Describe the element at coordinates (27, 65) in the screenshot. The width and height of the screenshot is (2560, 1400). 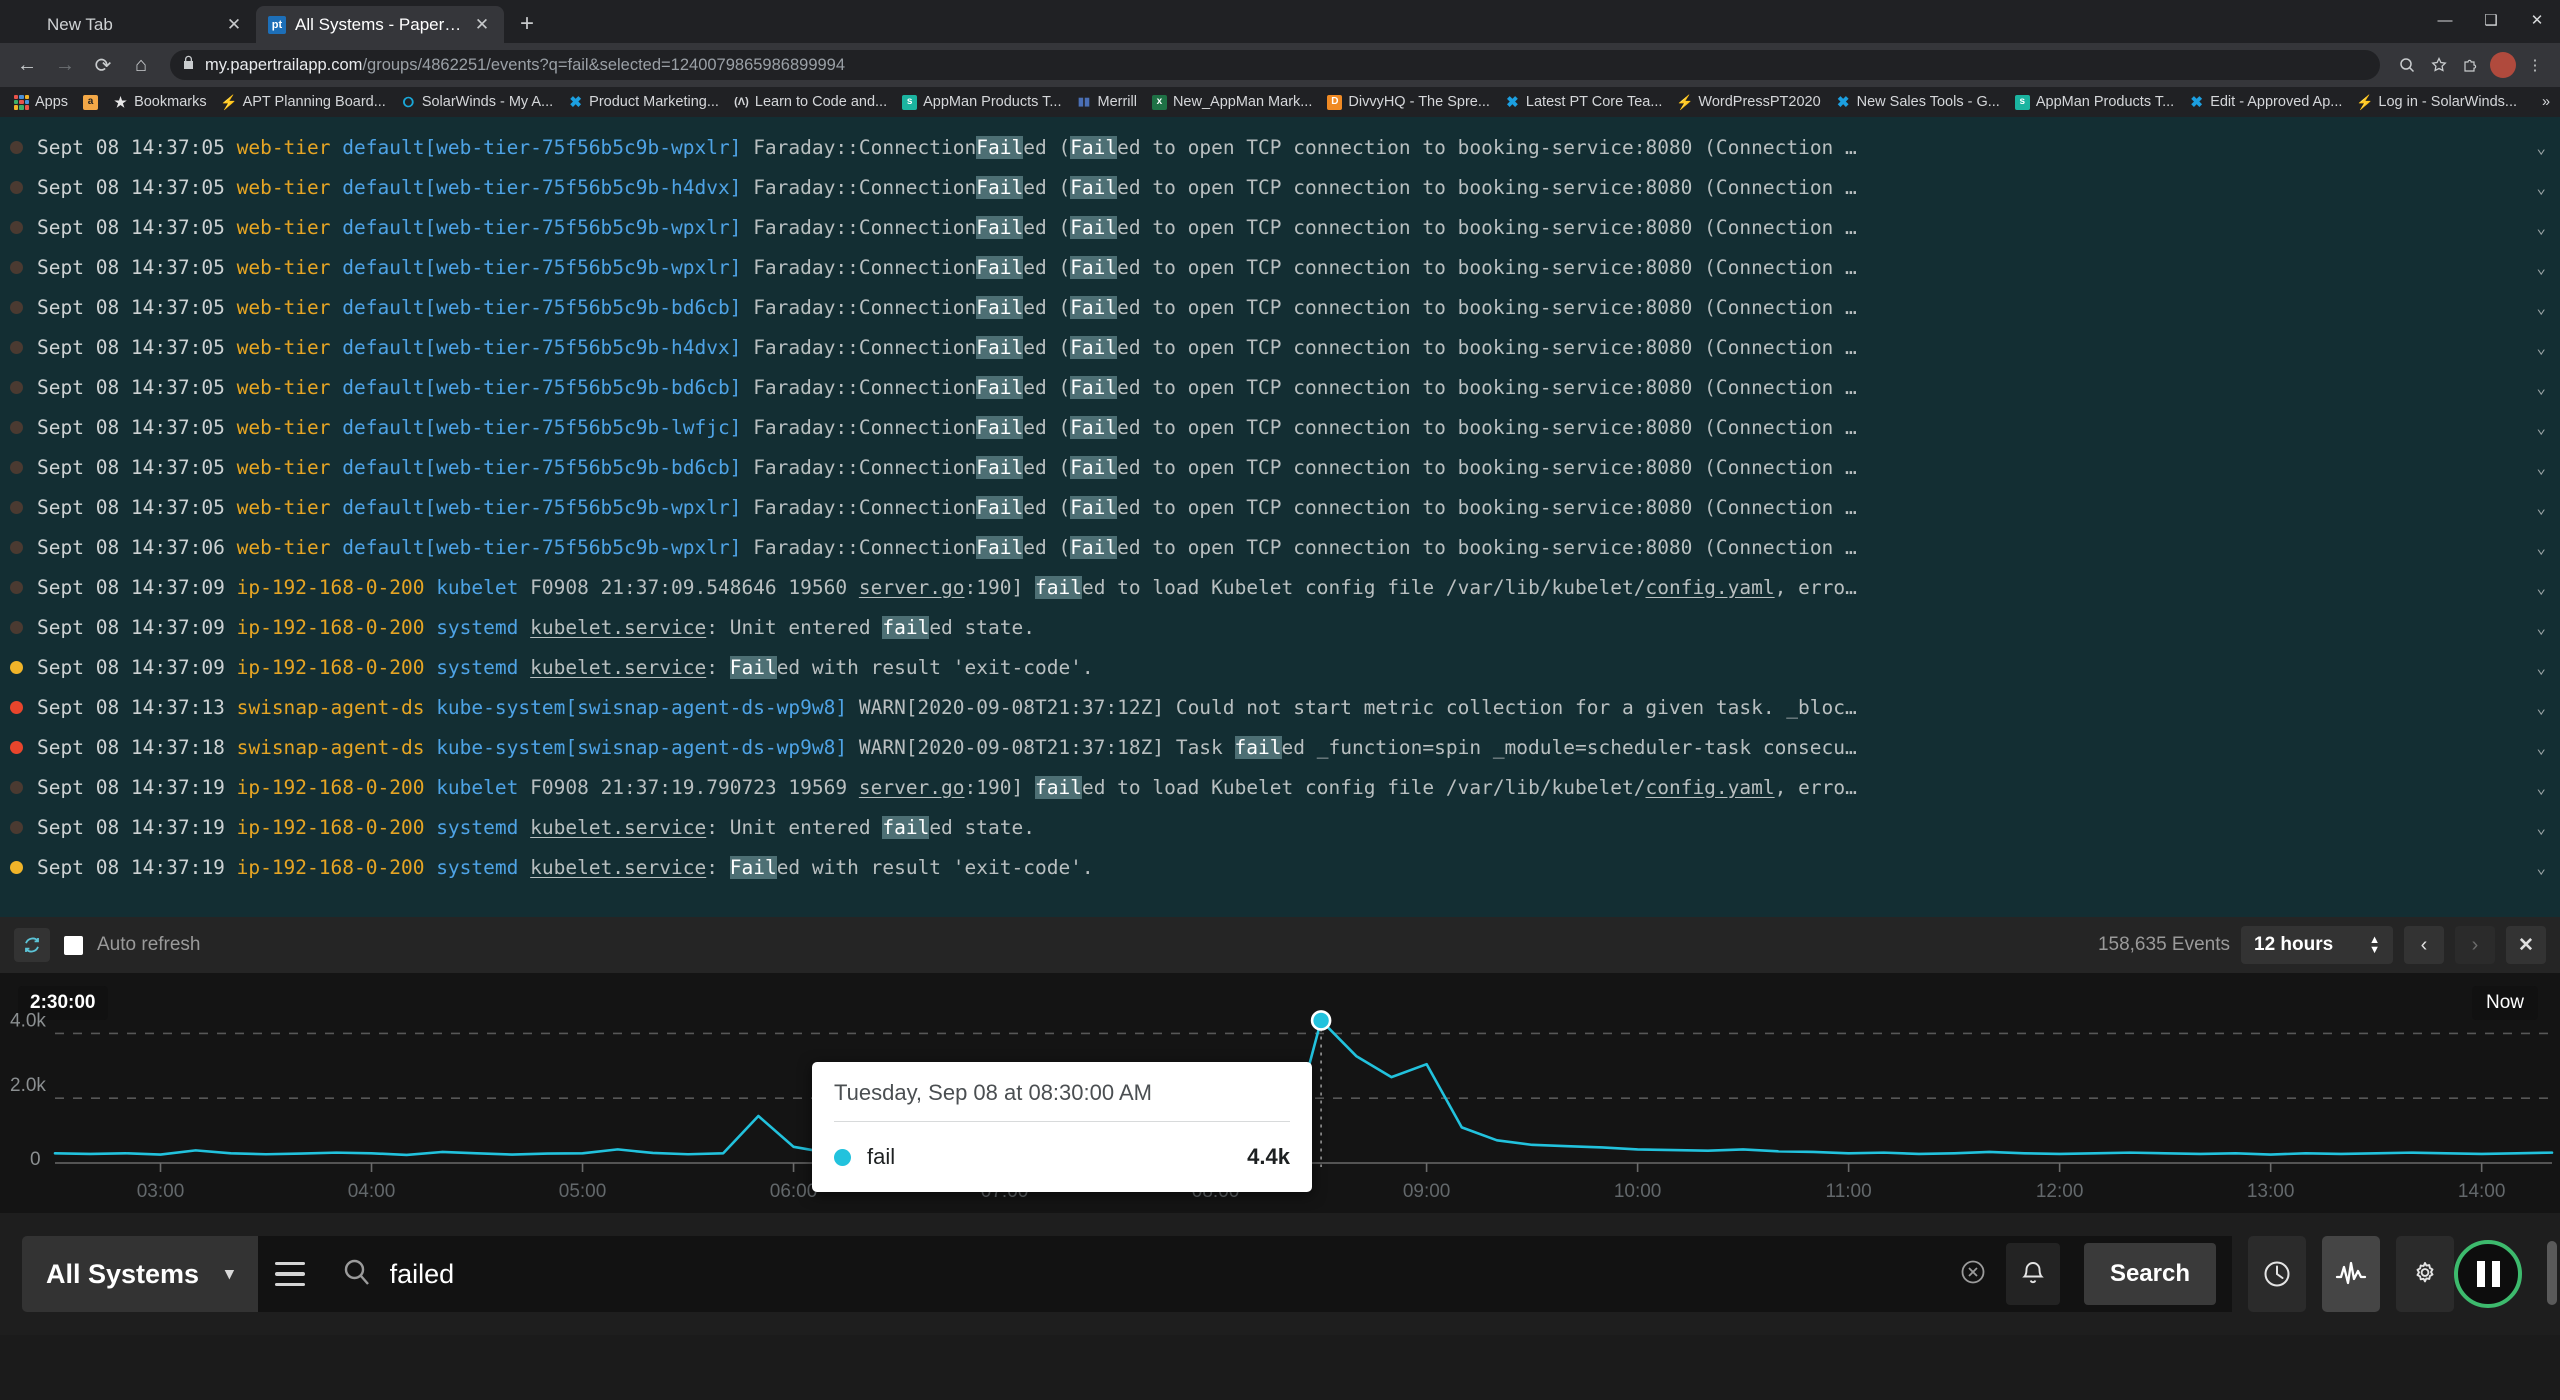
I see `back-button: ←` at that location.